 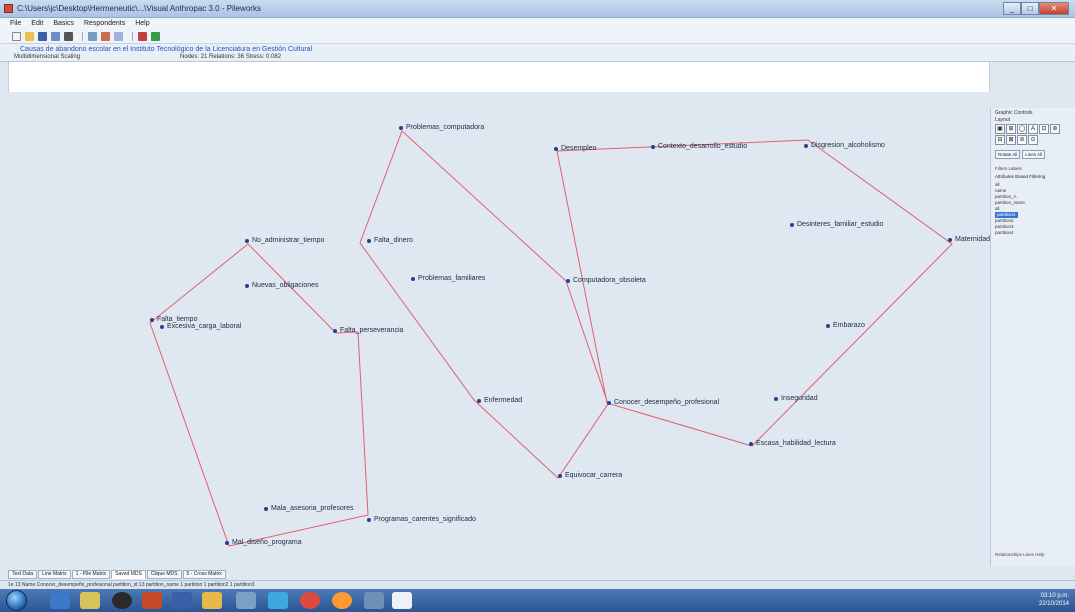 I want to click on tool-circle-icon: ◯, so click(x=1022, y=129).